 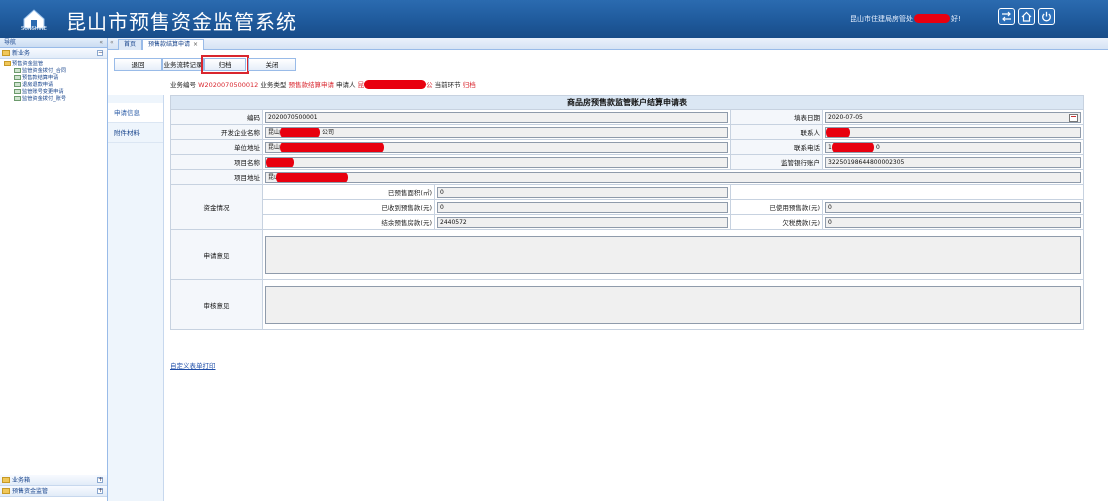 I want to click on tree-item-refund-application: 退房退款申请, so click(x=53, y=85).